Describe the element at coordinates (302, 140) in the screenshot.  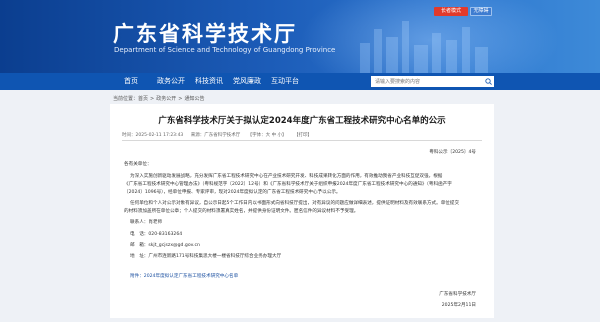
I see `meta-divider` at that location.